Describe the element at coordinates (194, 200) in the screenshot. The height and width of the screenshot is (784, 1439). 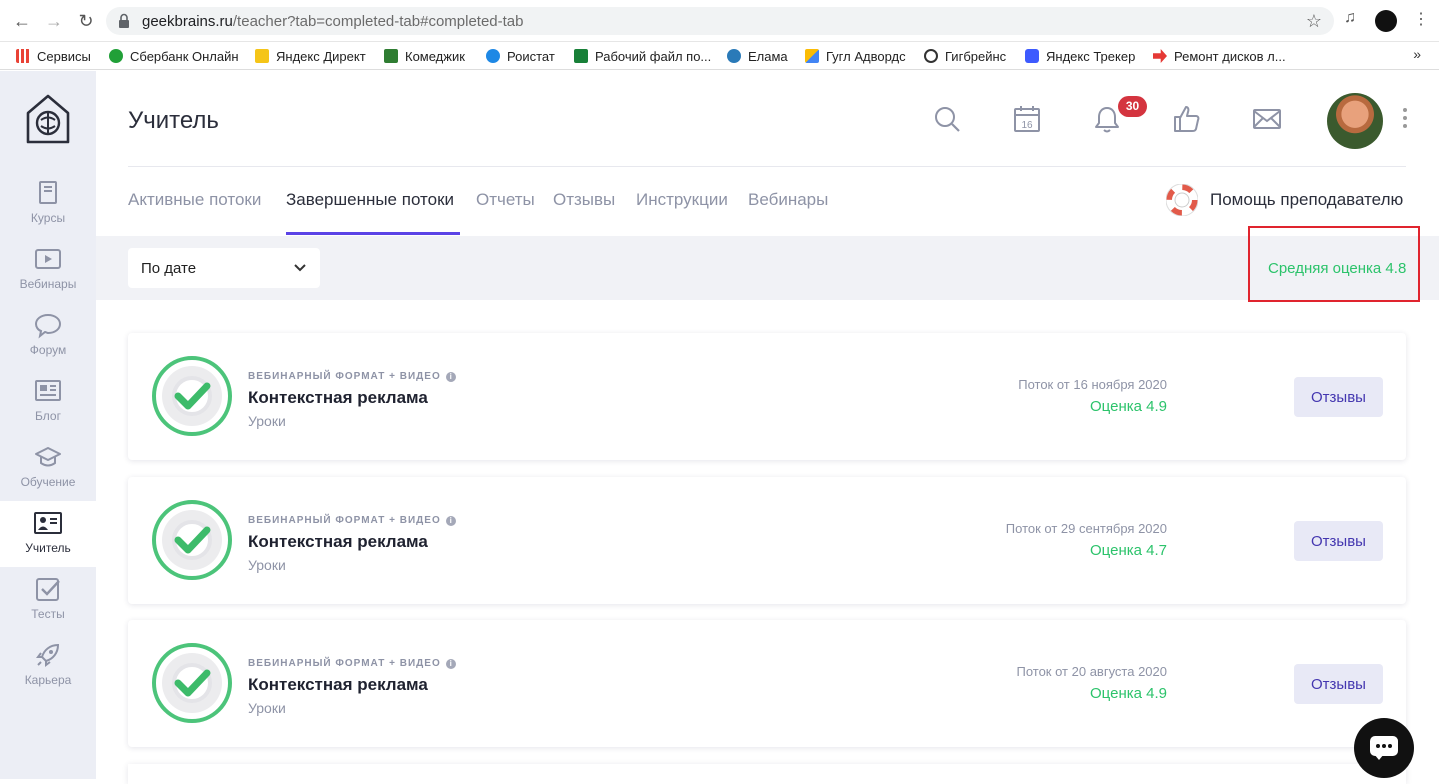
I see `tab-active-streams: Активные потоки` at that location.